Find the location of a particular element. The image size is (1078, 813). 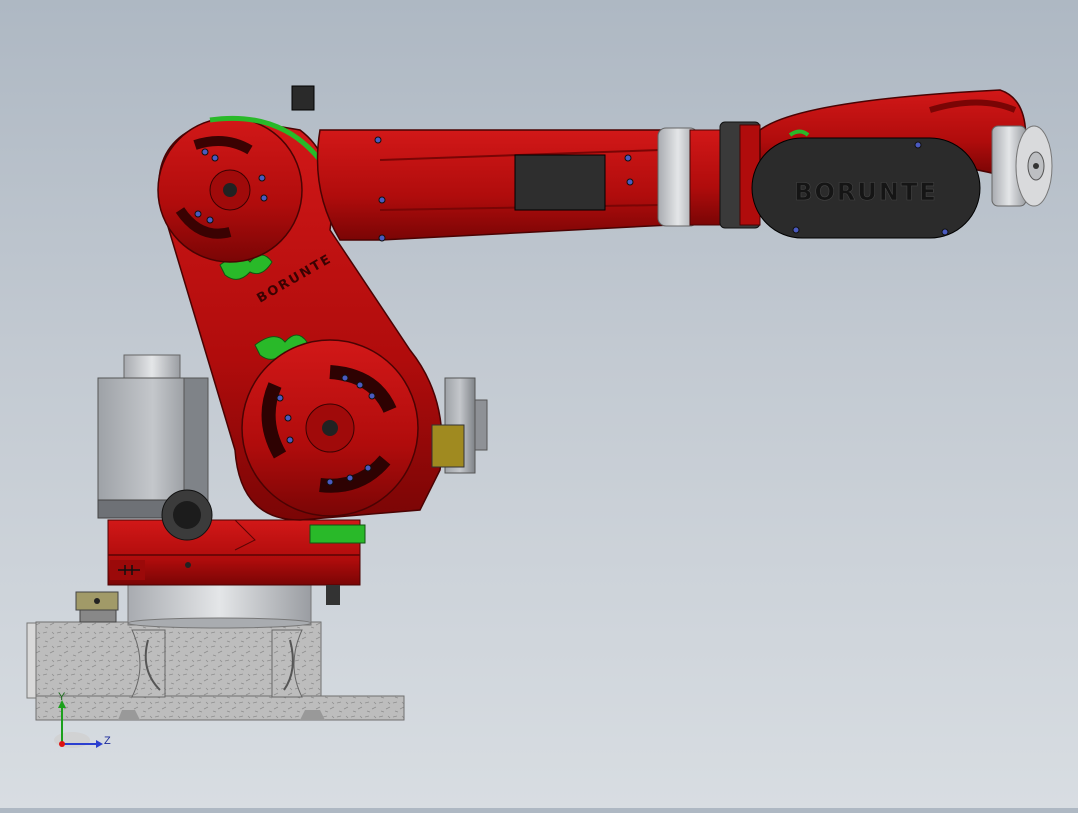

upper-arm is located at coordinates (503, 185).